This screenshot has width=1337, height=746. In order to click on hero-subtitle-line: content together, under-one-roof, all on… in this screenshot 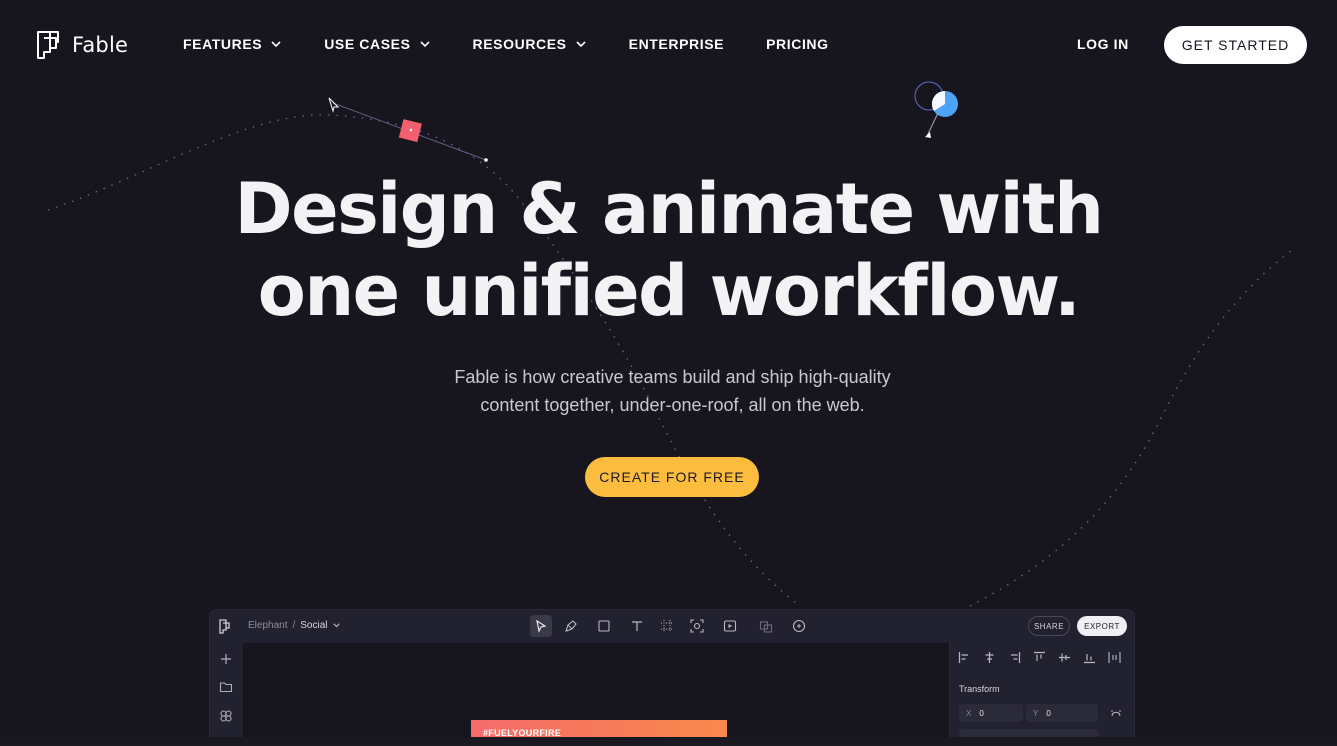, I will do `click(672, 405)`.